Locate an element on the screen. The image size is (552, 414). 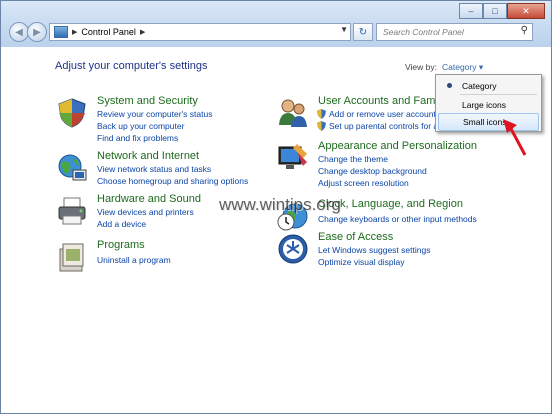
menu-item-label: Category is located at coordinates (479, 86).